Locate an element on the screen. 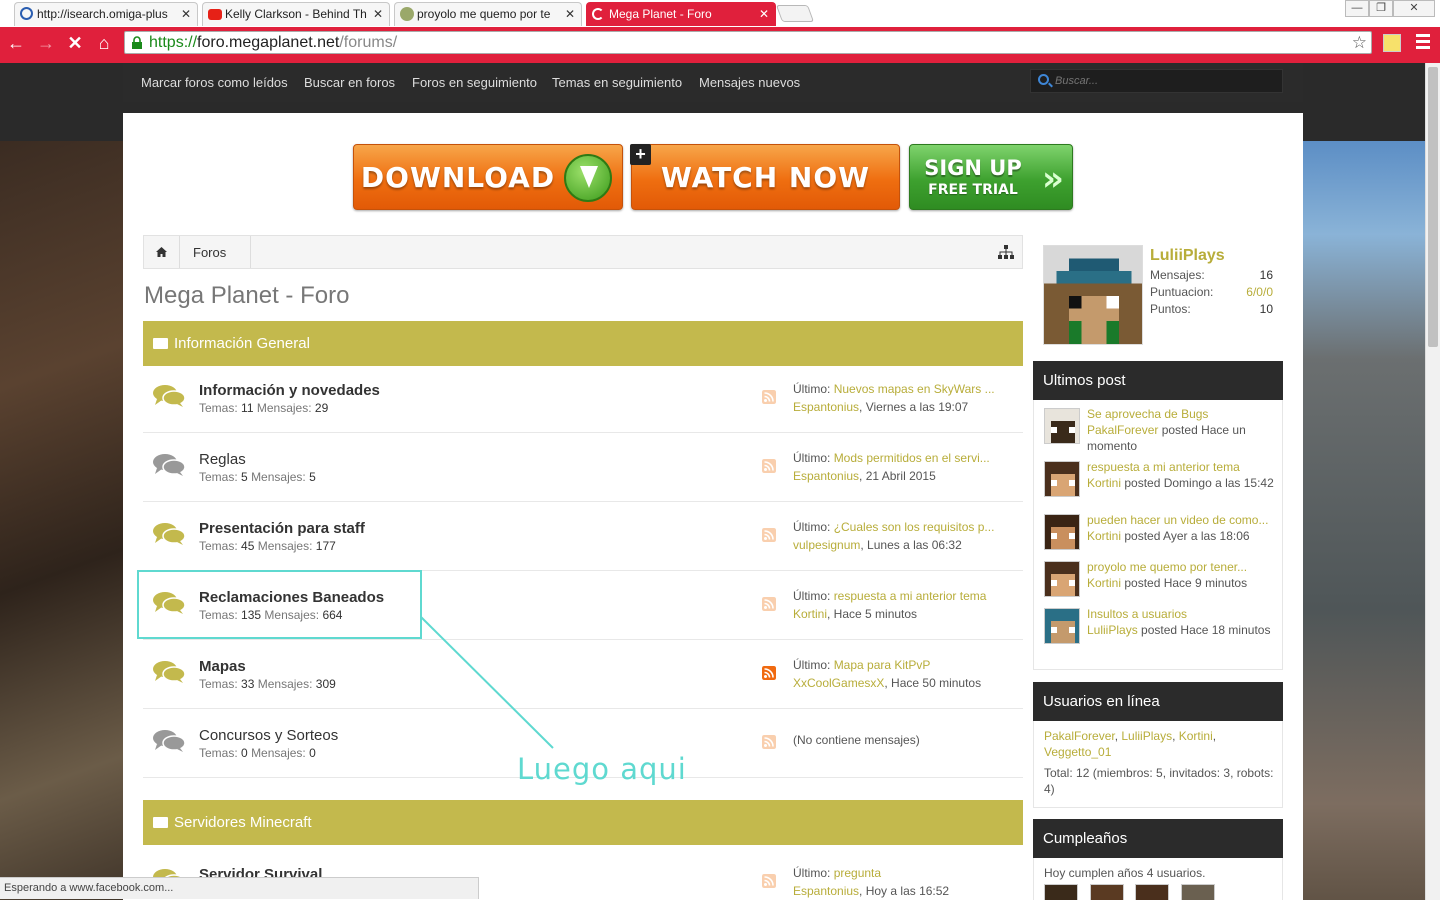 The width and height of the screenshot is (1440, 900). profile-username: LuliiPlays is located at coordinates (1187, 256).